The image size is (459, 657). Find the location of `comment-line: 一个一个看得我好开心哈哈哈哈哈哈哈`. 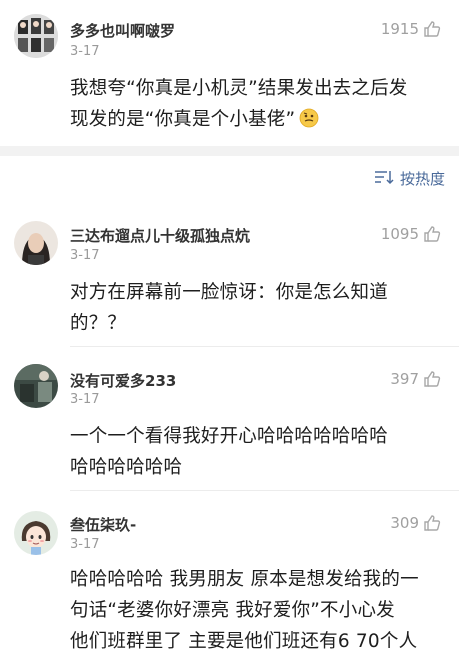

comment-line: 一个一个看得我好开心哈哈哈哈哈哈哈 is located at coordinates (229, 436).